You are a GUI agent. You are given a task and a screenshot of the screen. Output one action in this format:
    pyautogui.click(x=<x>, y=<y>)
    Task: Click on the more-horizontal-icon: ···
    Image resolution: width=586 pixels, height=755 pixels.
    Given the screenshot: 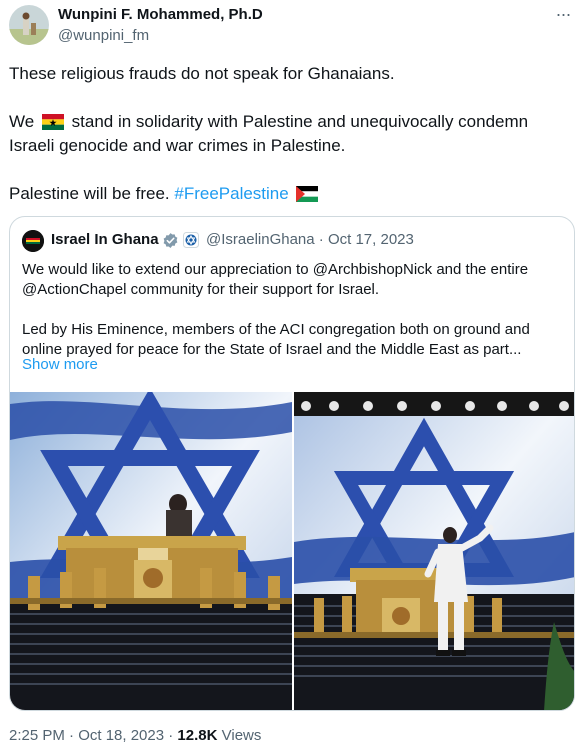 What is the action you would take?
    pyautogui.click(x=563, y=14)
    